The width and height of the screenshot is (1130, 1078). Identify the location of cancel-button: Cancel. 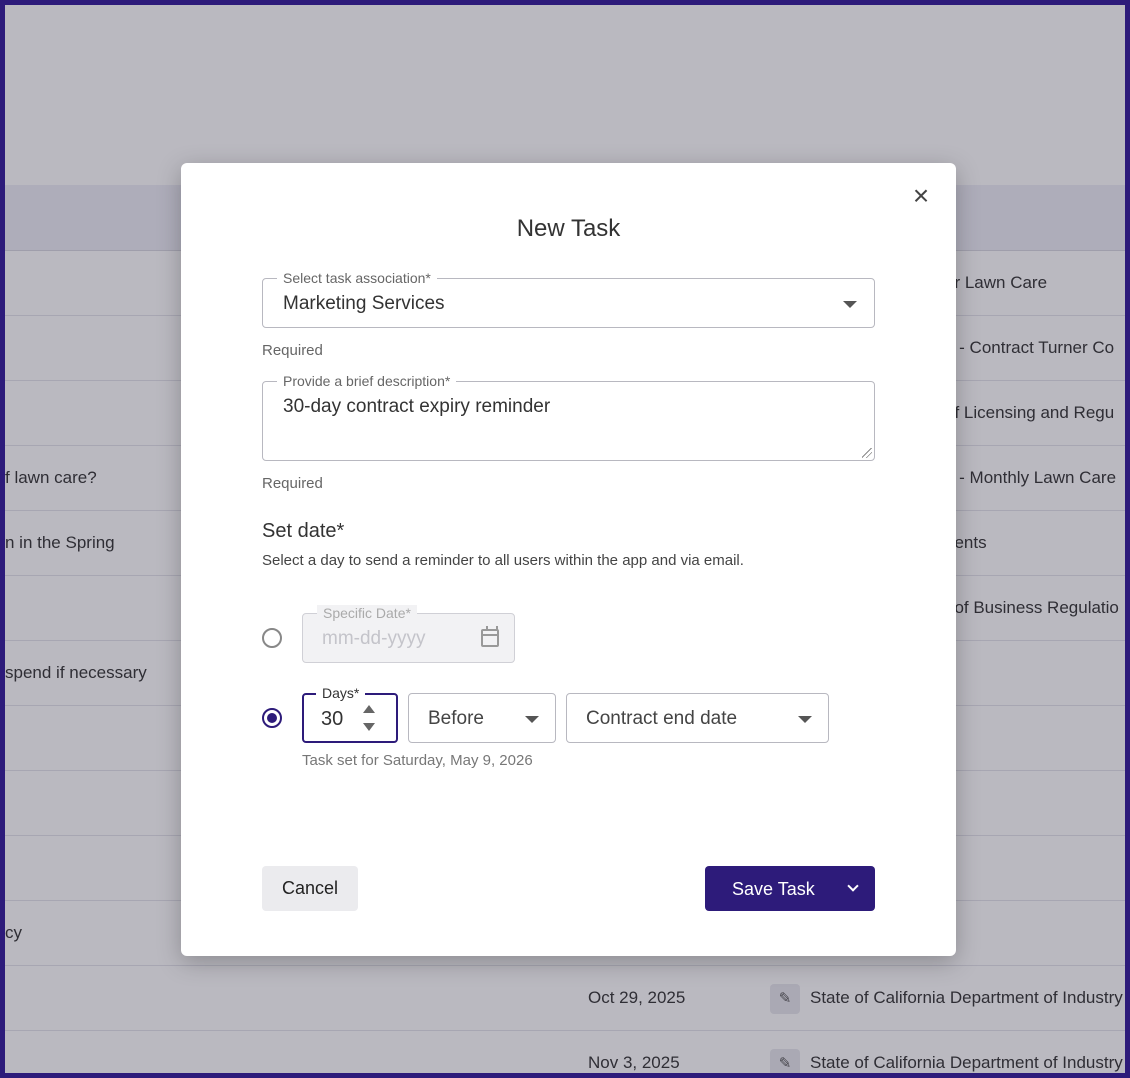
(310, 888).